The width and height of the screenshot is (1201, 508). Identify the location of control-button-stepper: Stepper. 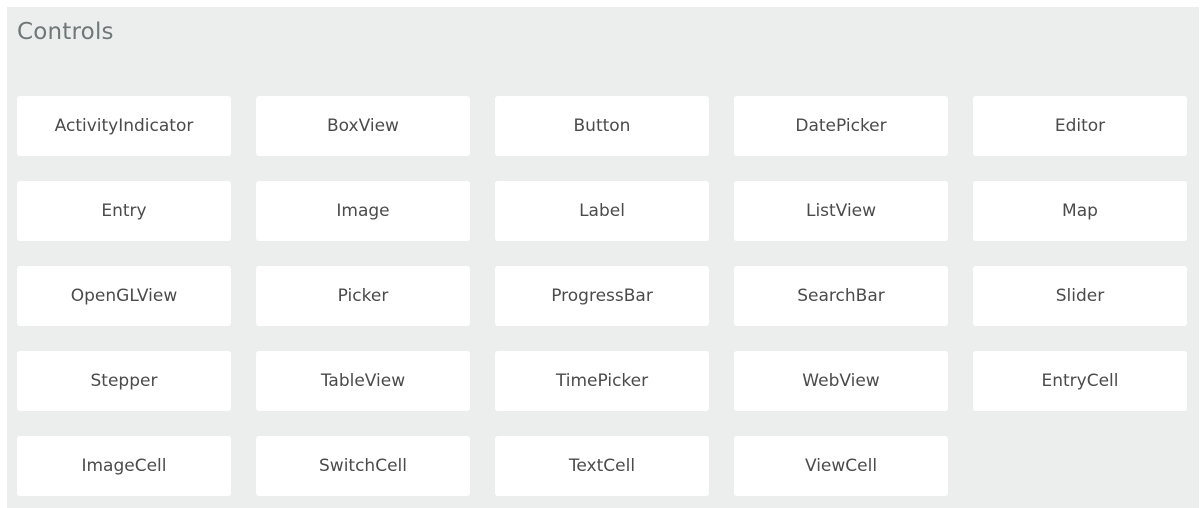
(124, 381).